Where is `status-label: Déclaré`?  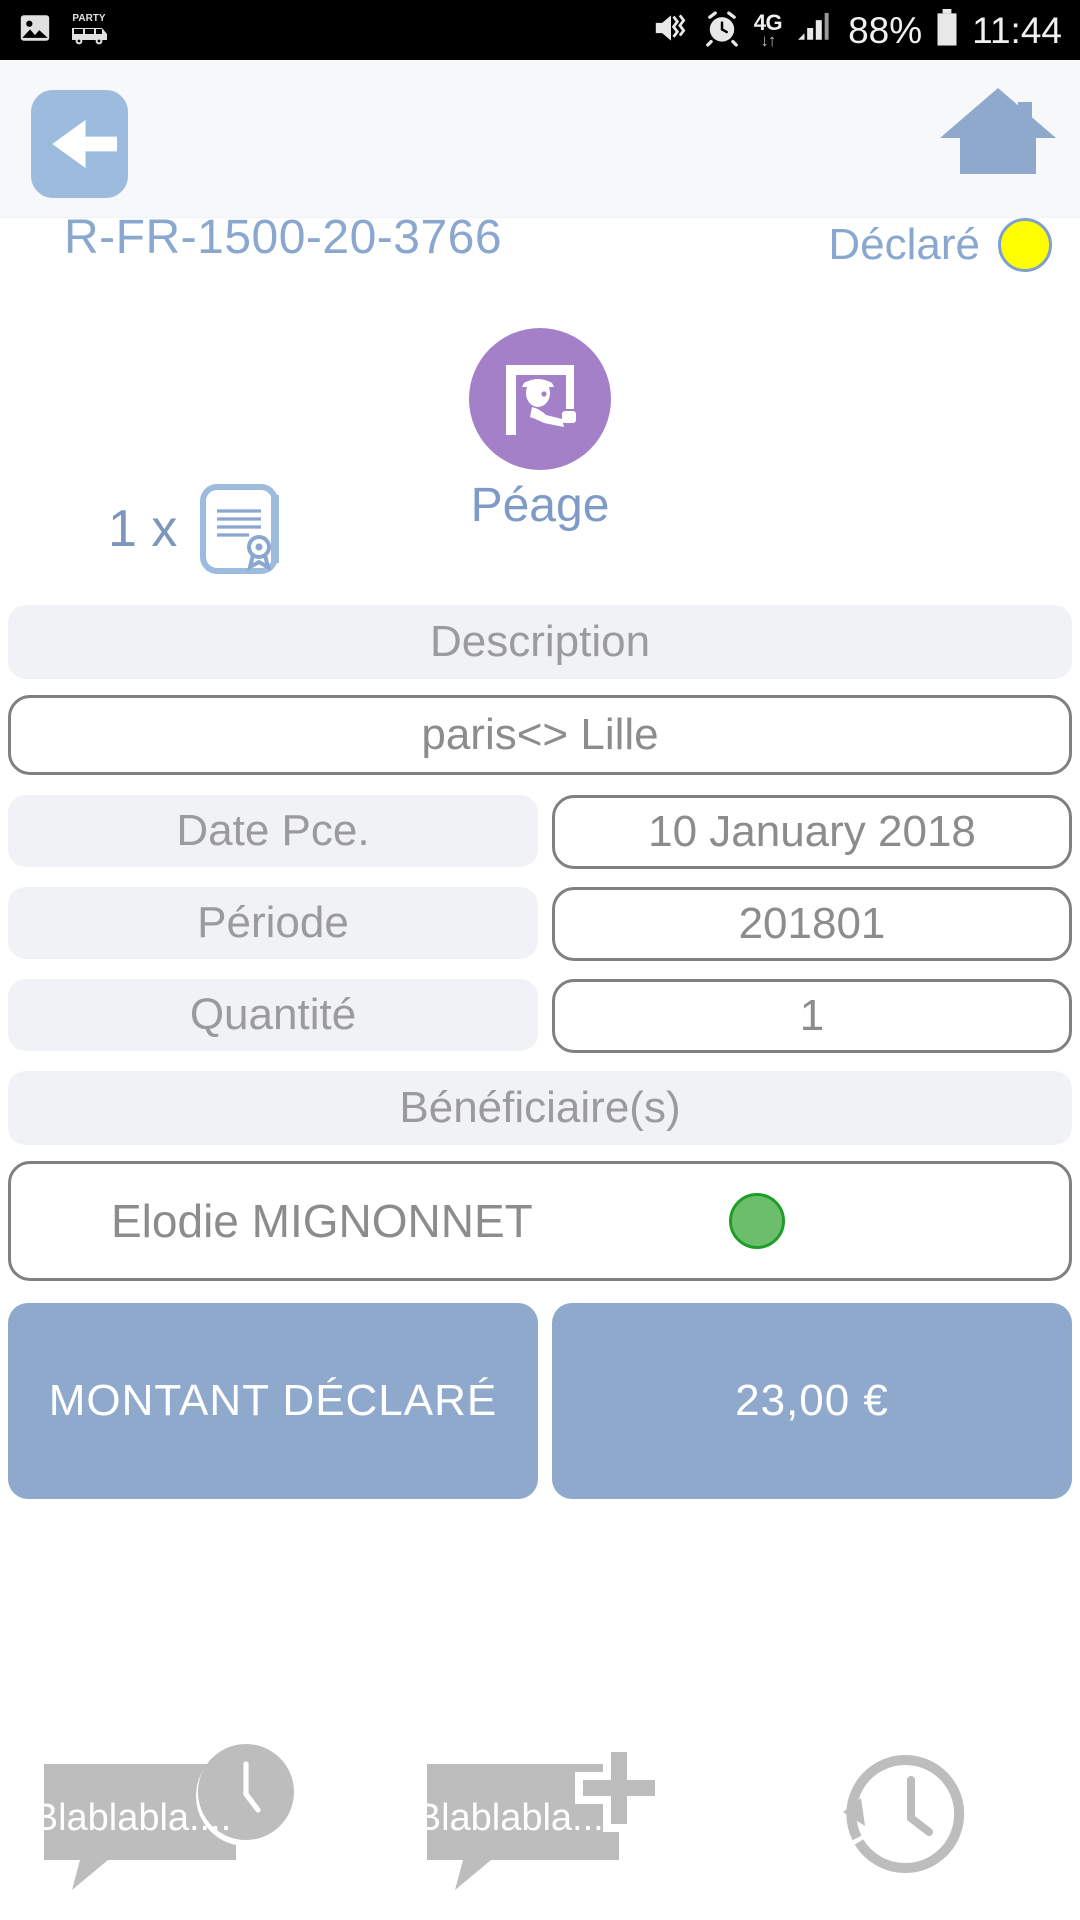 status-label: Déclaré is located at coordinates (904, 244).